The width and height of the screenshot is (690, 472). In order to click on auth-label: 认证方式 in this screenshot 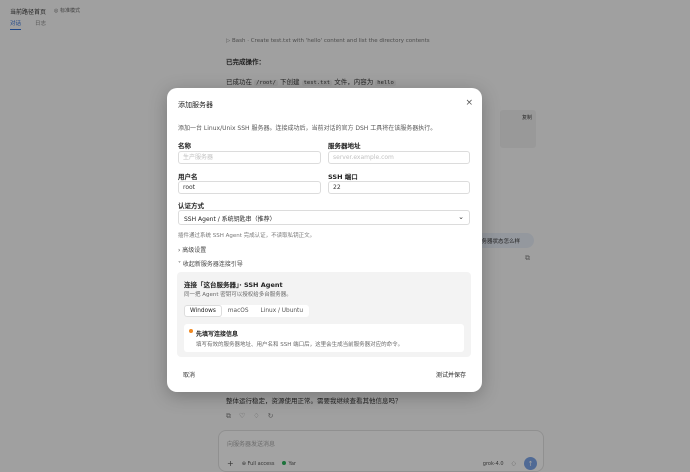, I will do `click(191, 206)`.